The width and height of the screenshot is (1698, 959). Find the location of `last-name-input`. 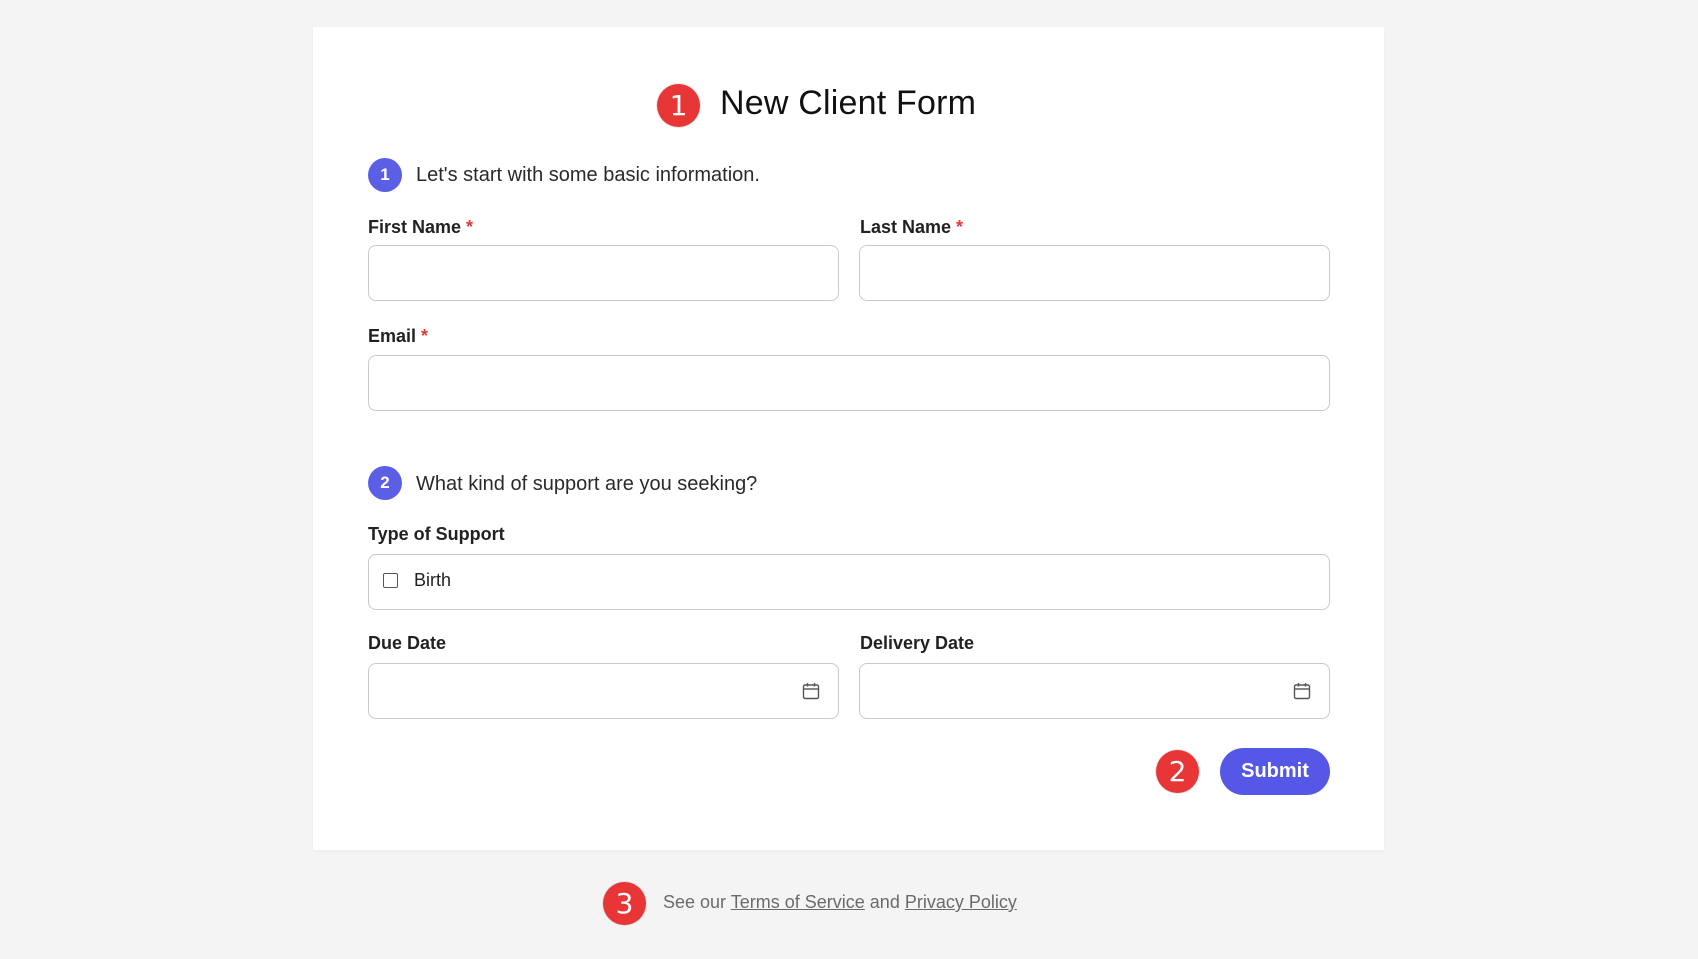

last-name-input is located at coordinates (1094, 273).